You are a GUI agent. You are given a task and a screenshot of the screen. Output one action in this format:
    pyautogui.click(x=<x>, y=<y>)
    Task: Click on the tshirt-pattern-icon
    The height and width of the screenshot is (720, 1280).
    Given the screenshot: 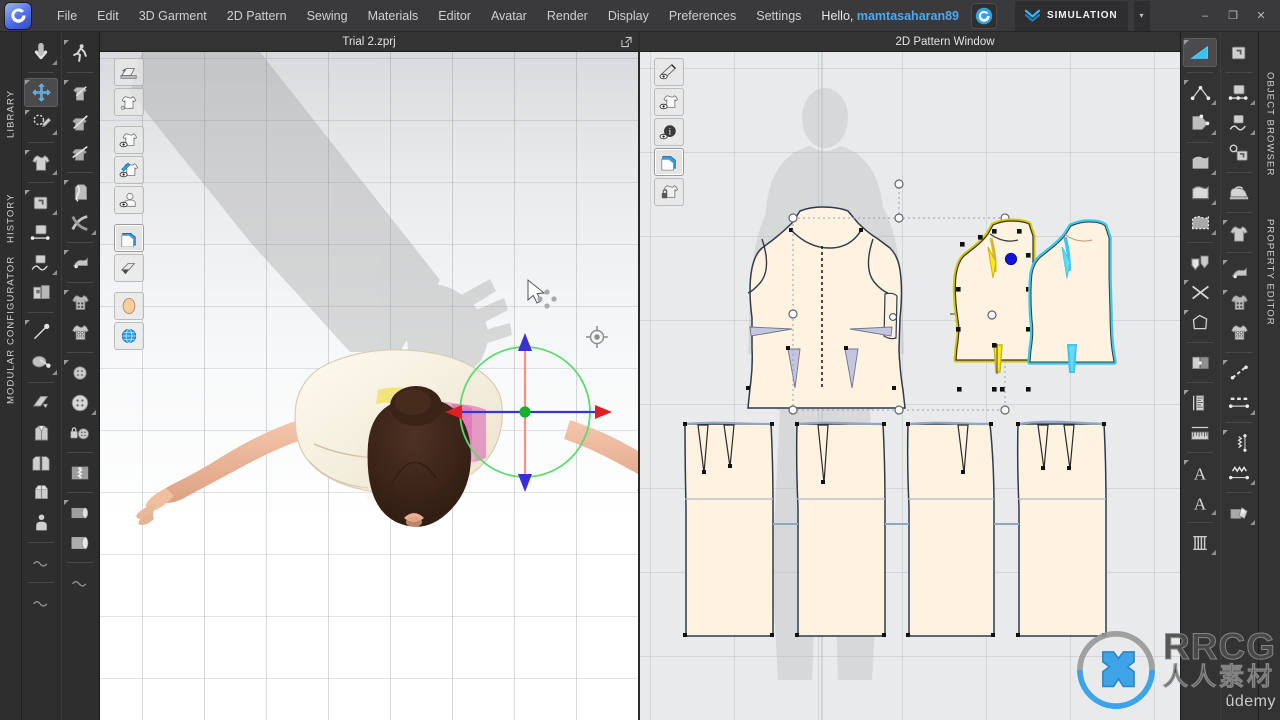 What is the action you would take?
    pyautogui.click(x=1239, y=232)
    